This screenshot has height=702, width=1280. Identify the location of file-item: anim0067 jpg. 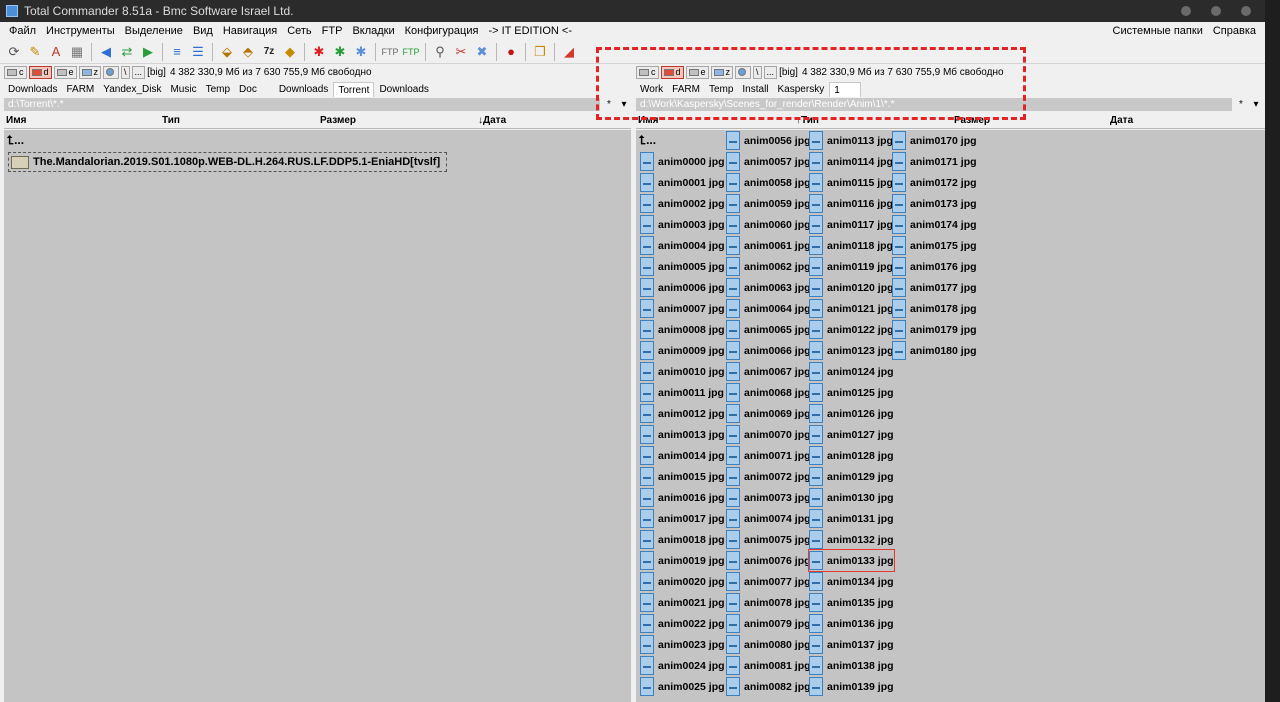
(768, 371).